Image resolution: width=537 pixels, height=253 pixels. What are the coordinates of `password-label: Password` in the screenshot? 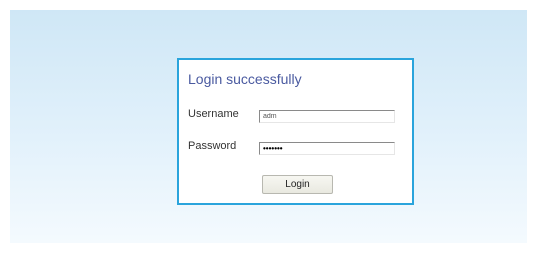 It's located at (212, 146).